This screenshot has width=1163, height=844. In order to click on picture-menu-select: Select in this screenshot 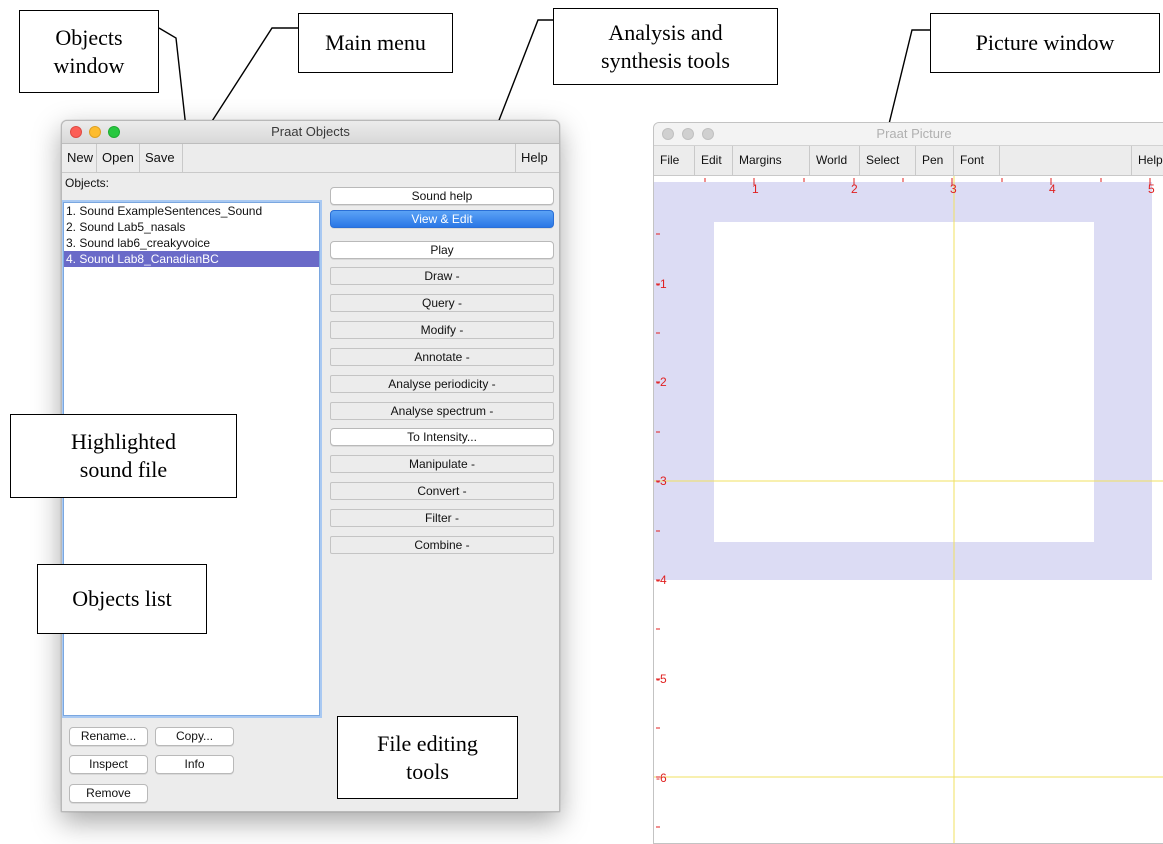, I will do `click(888, 160)`.